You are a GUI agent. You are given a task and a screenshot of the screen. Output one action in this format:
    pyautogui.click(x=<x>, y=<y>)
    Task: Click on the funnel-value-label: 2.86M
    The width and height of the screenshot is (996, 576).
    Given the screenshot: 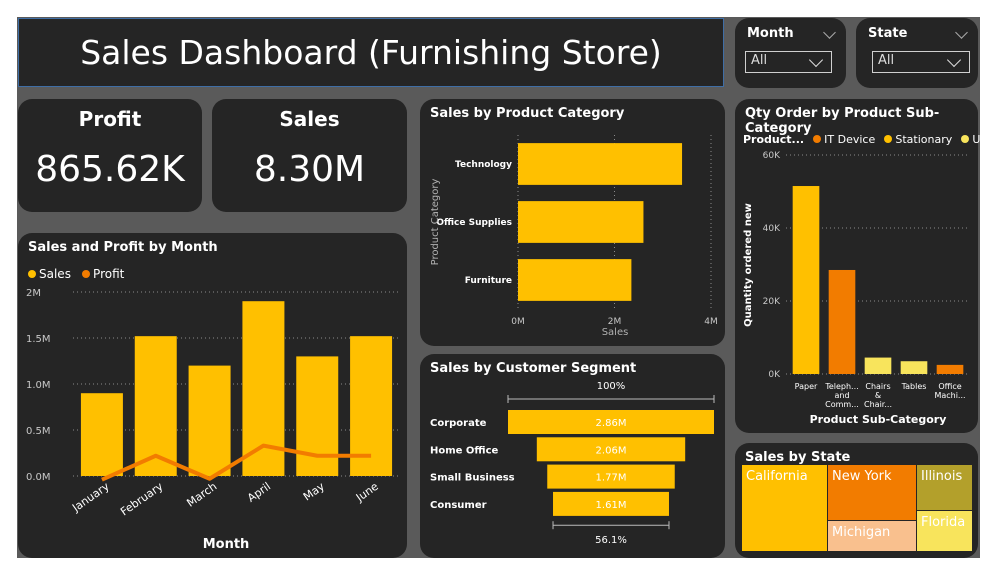 What is the action you would take?
    pyautogui.click(x=611, y=423)
    